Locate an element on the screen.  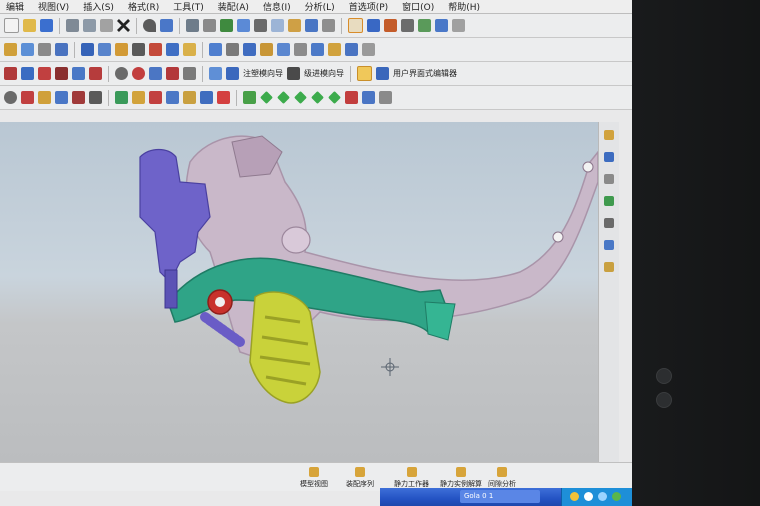
undo-icon is located at coordinates (149, 25).